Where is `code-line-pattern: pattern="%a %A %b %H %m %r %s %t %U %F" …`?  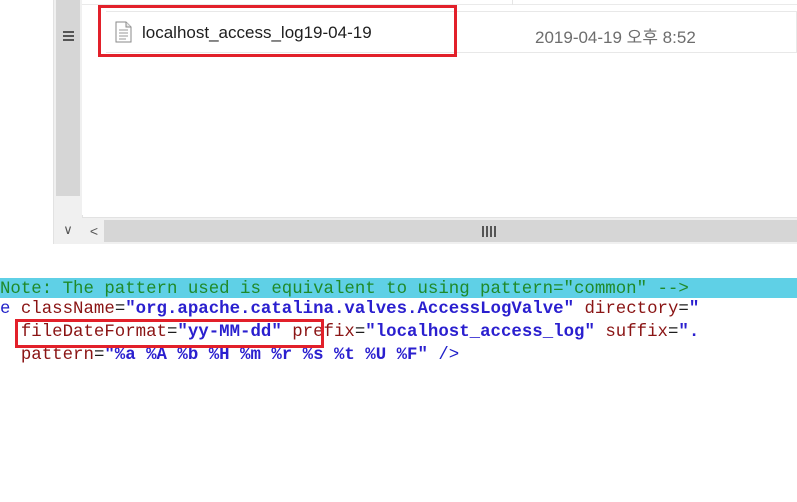 code-line-pattern: pattern="%a %A %b %H %m %r %s %t %U %F" … is located at coordinates (229, 356).